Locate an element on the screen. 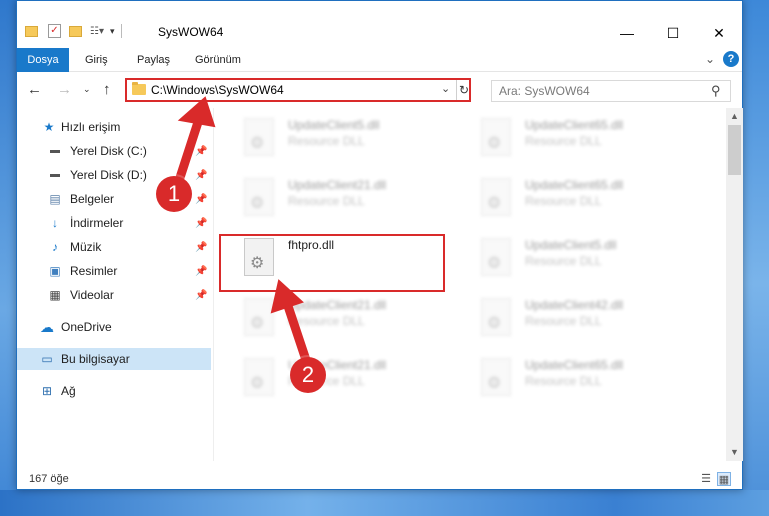 This screenshot has height=516, width=769. step-2-badge: 2 is located at coordinates (308, 375).